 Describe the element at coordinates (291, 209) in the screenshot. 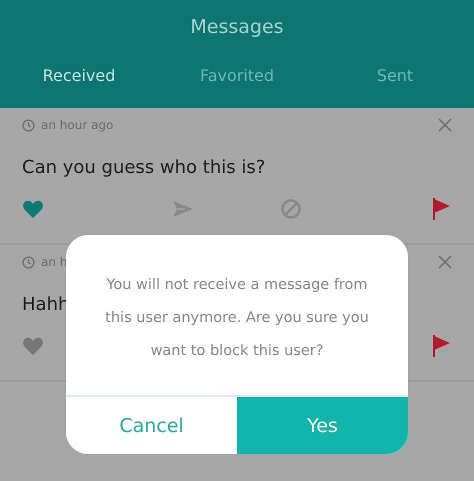

I see `block-icon` at that location.